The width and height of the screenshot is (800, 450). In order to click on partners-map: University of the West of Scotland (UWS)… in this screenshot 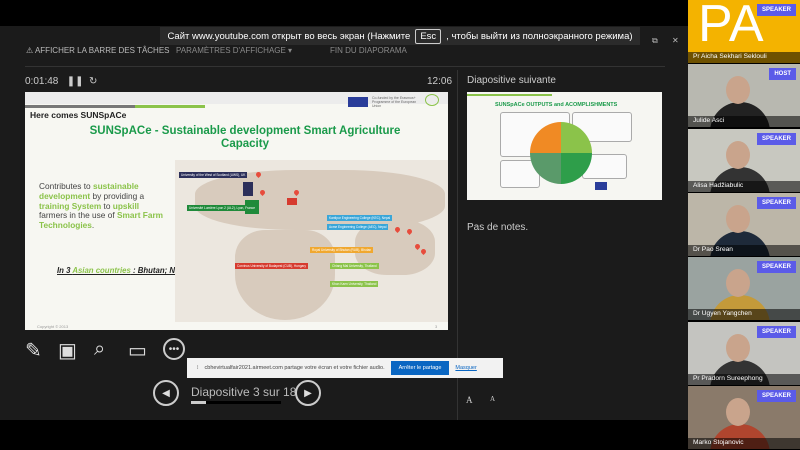, I will do `click(311, 241)`.